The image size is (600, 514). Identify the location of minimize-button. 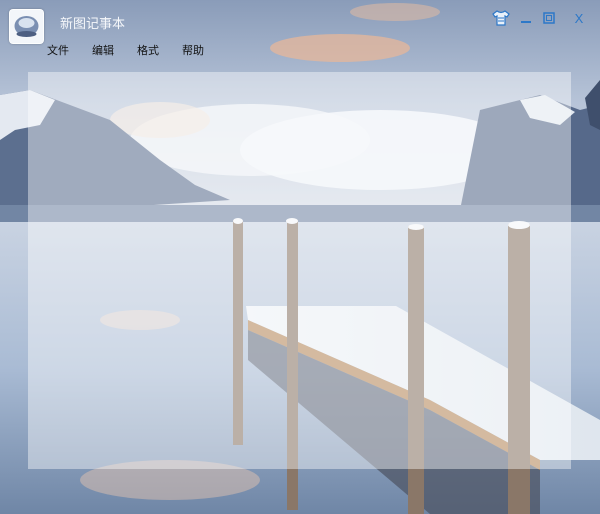
(526, 18).